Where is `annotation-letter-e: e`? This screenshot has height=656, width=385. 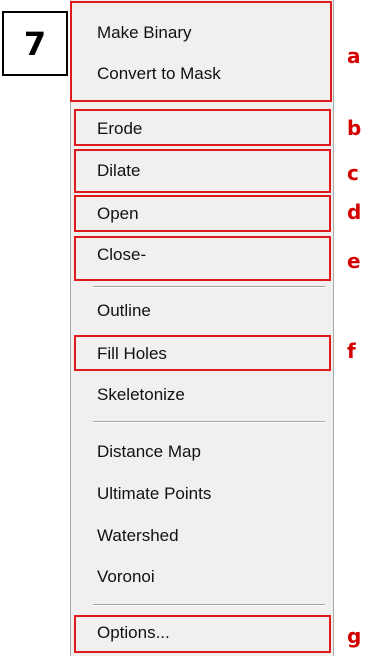
annotation-letter-e: e is located at coordinates (354, 261).